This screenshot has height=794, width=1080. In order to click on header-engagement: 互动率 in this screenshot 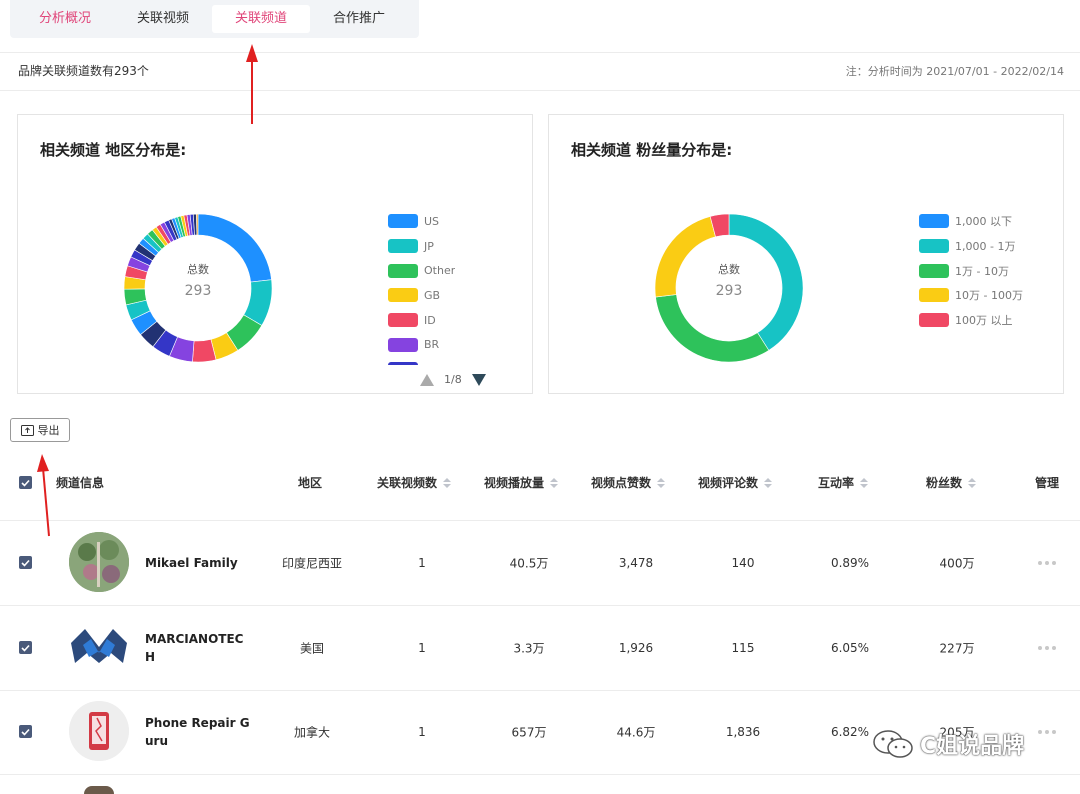, I will do `click(843, 482)`.